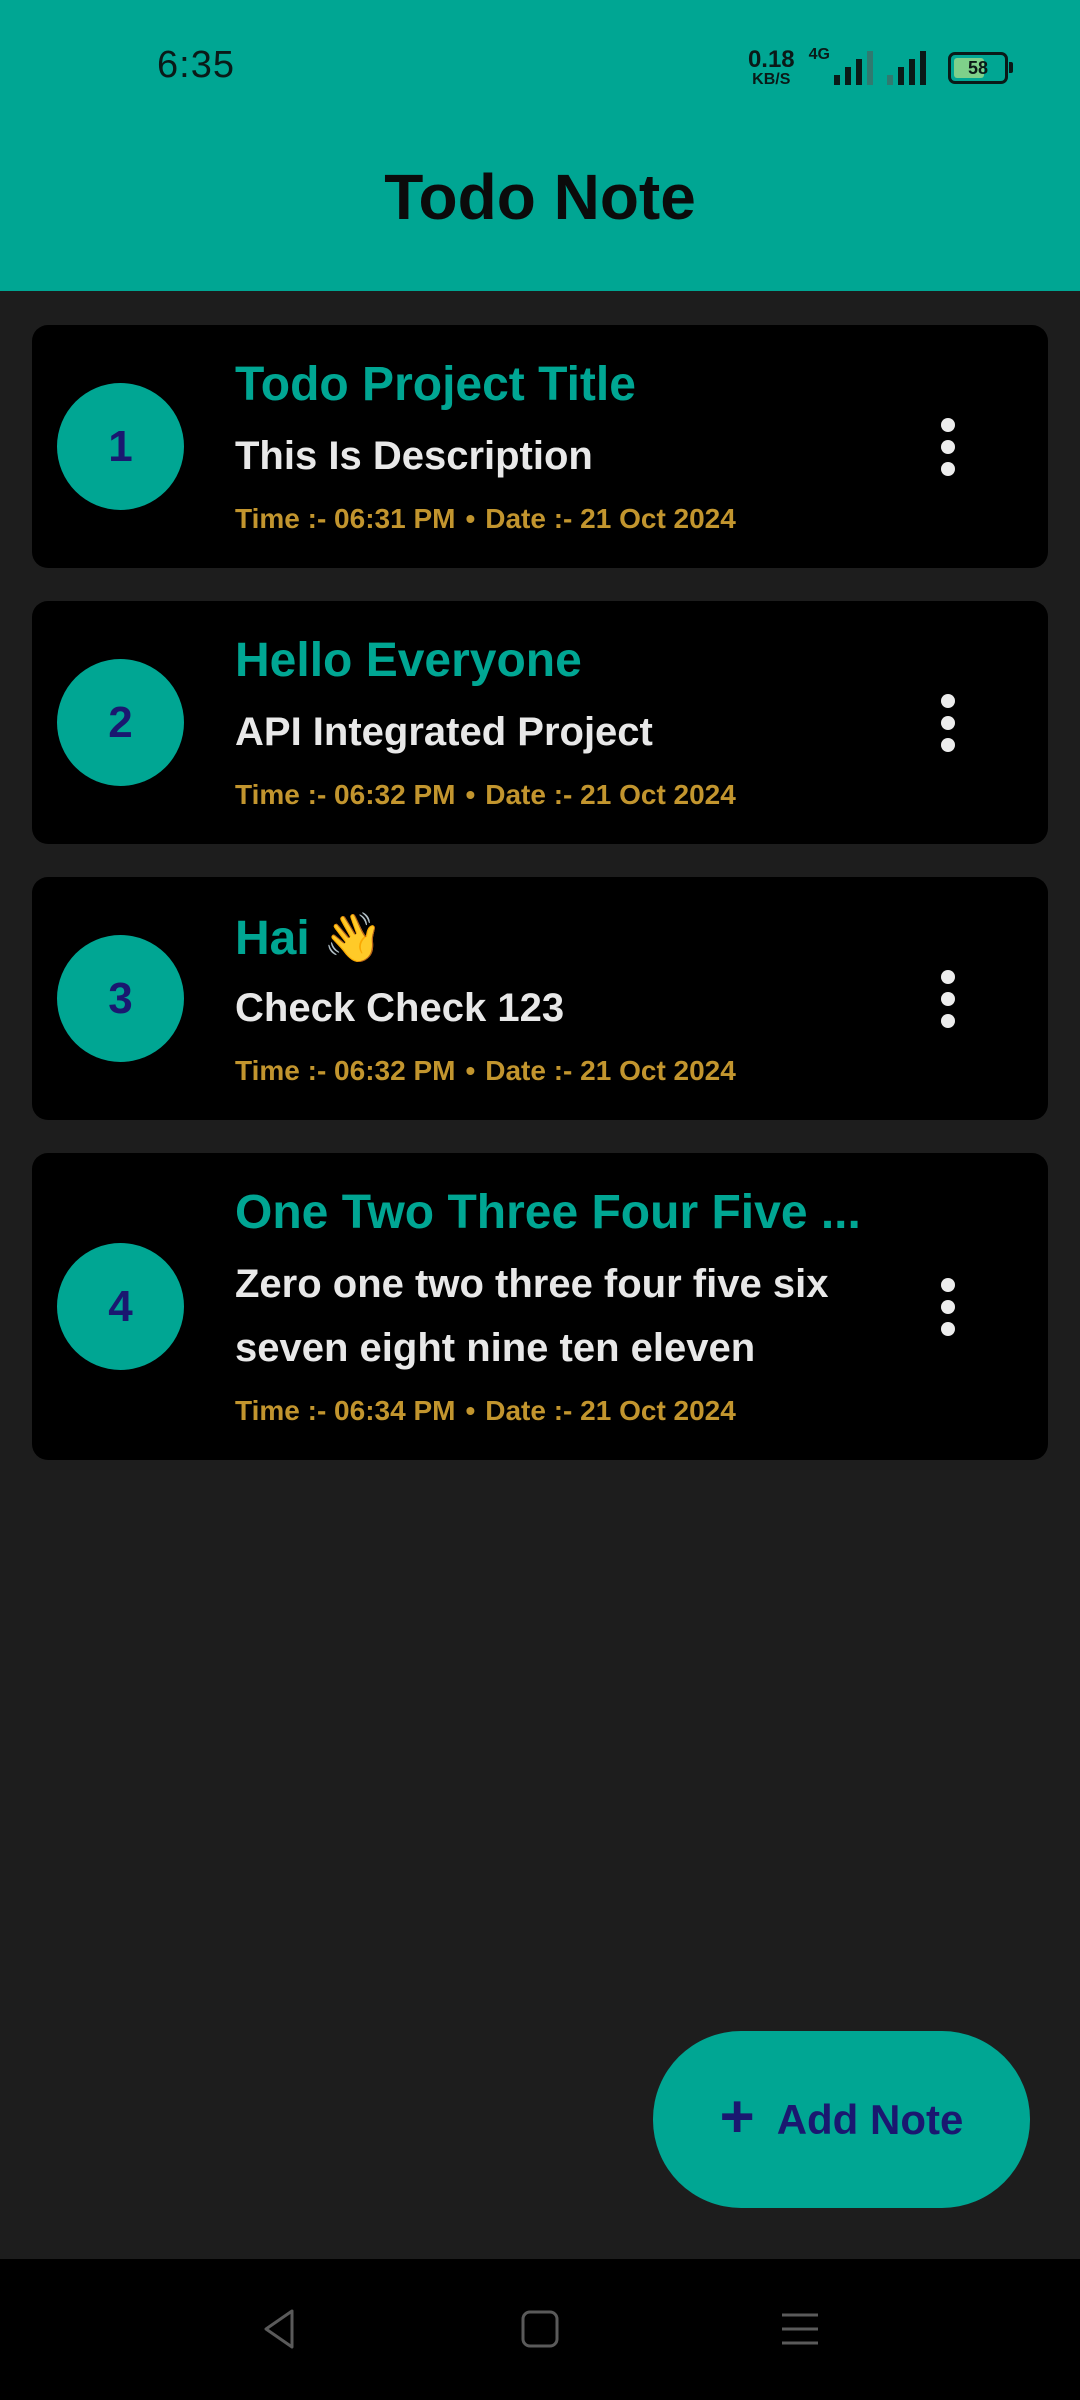 This screenshot has width=1080, height=2400. What do you see at coordinates (196, 65) in the screenshot?
I see `status-time: 6:35` at bounding box center [196, 65].